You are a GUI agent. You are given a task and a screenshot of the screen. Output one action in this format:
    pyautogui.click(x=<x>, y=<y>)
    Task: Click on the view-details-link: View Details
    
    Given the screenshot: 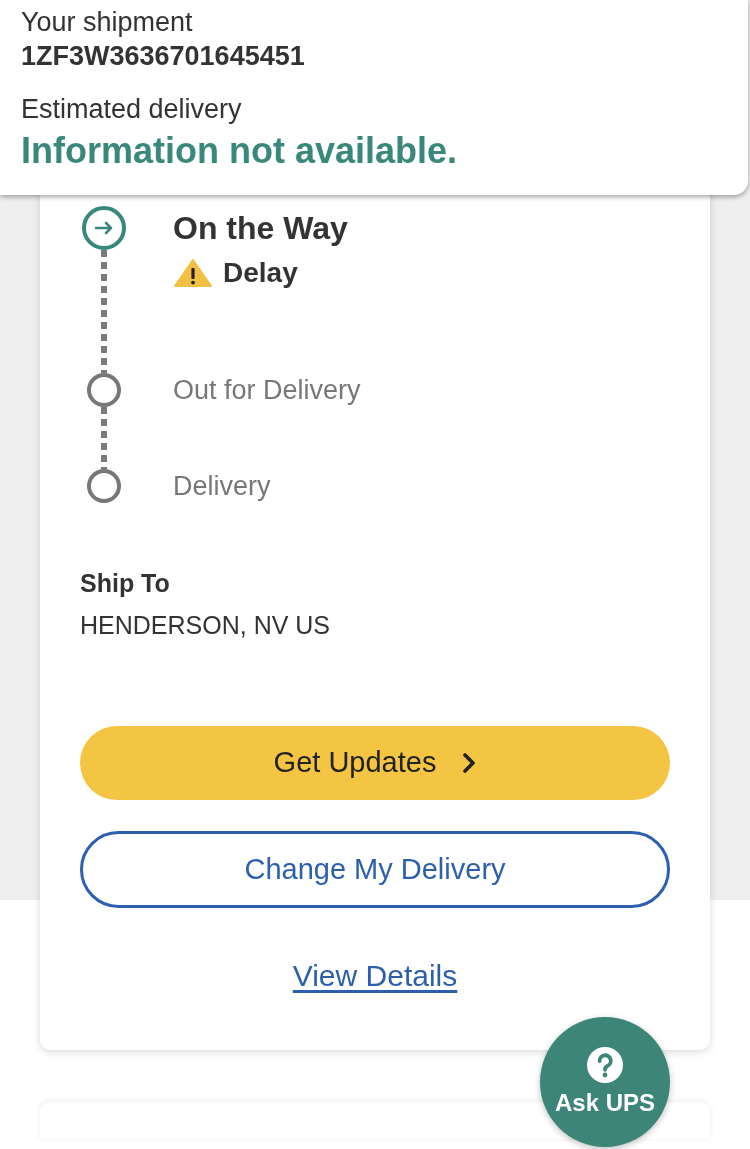 What is the action you would take?
    pyautogui.click(x=375, y=976)
    